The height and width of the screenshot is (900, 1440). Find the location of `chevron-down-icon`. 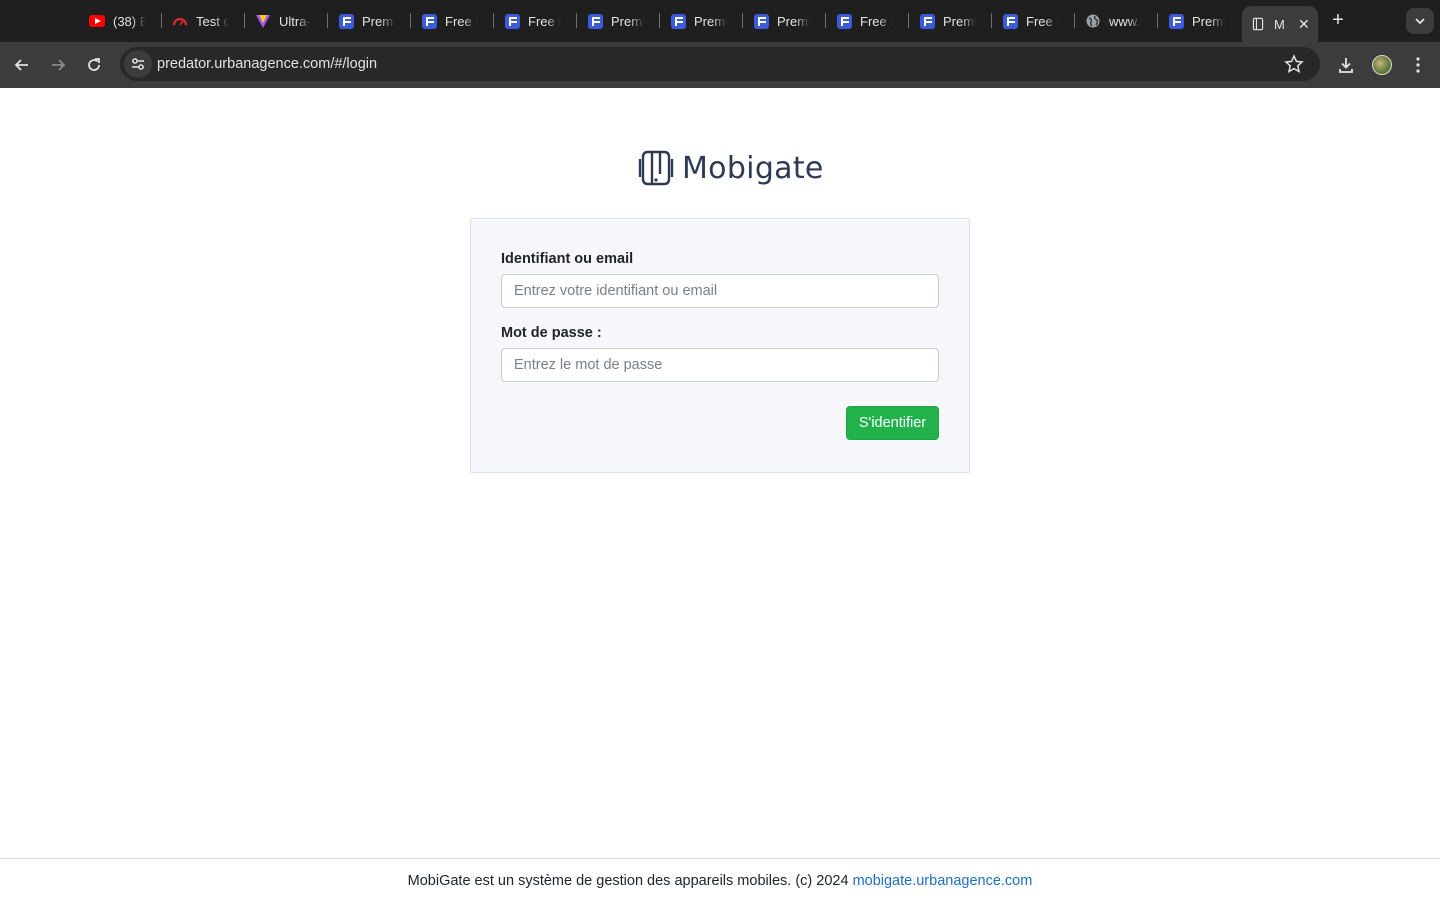

chevron-down-icon is located at coordinates (1420, 21).